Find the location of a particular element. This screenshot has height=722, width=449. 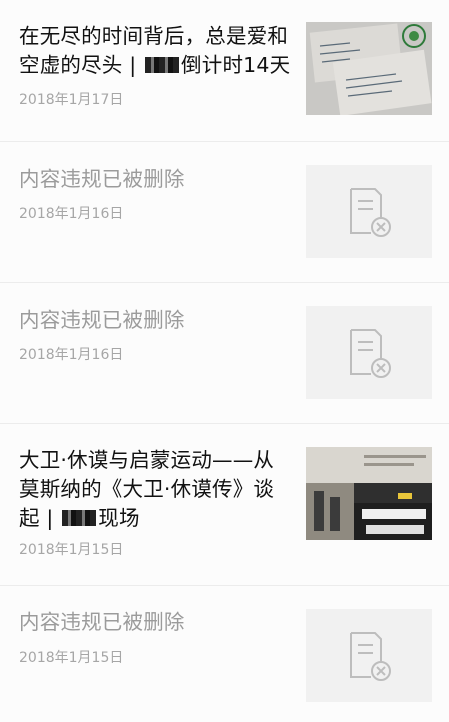

event-poster-photo is located at coordinates (369, 493).